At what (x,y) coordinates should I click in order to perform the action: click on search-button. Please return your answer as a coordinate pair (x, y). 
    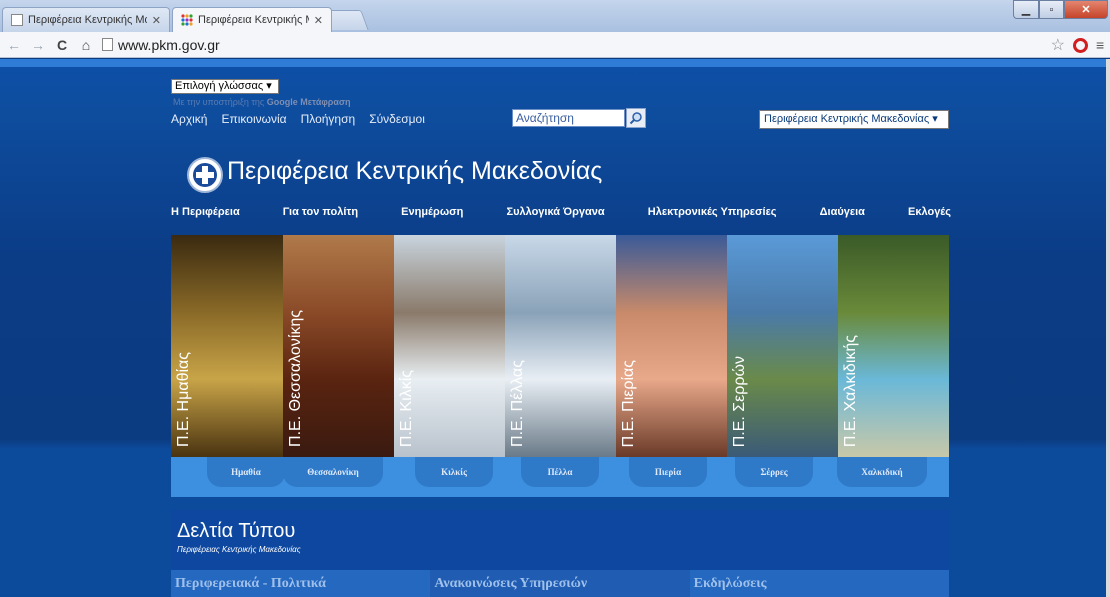
    Looking at the image, I should click on (636, 118).